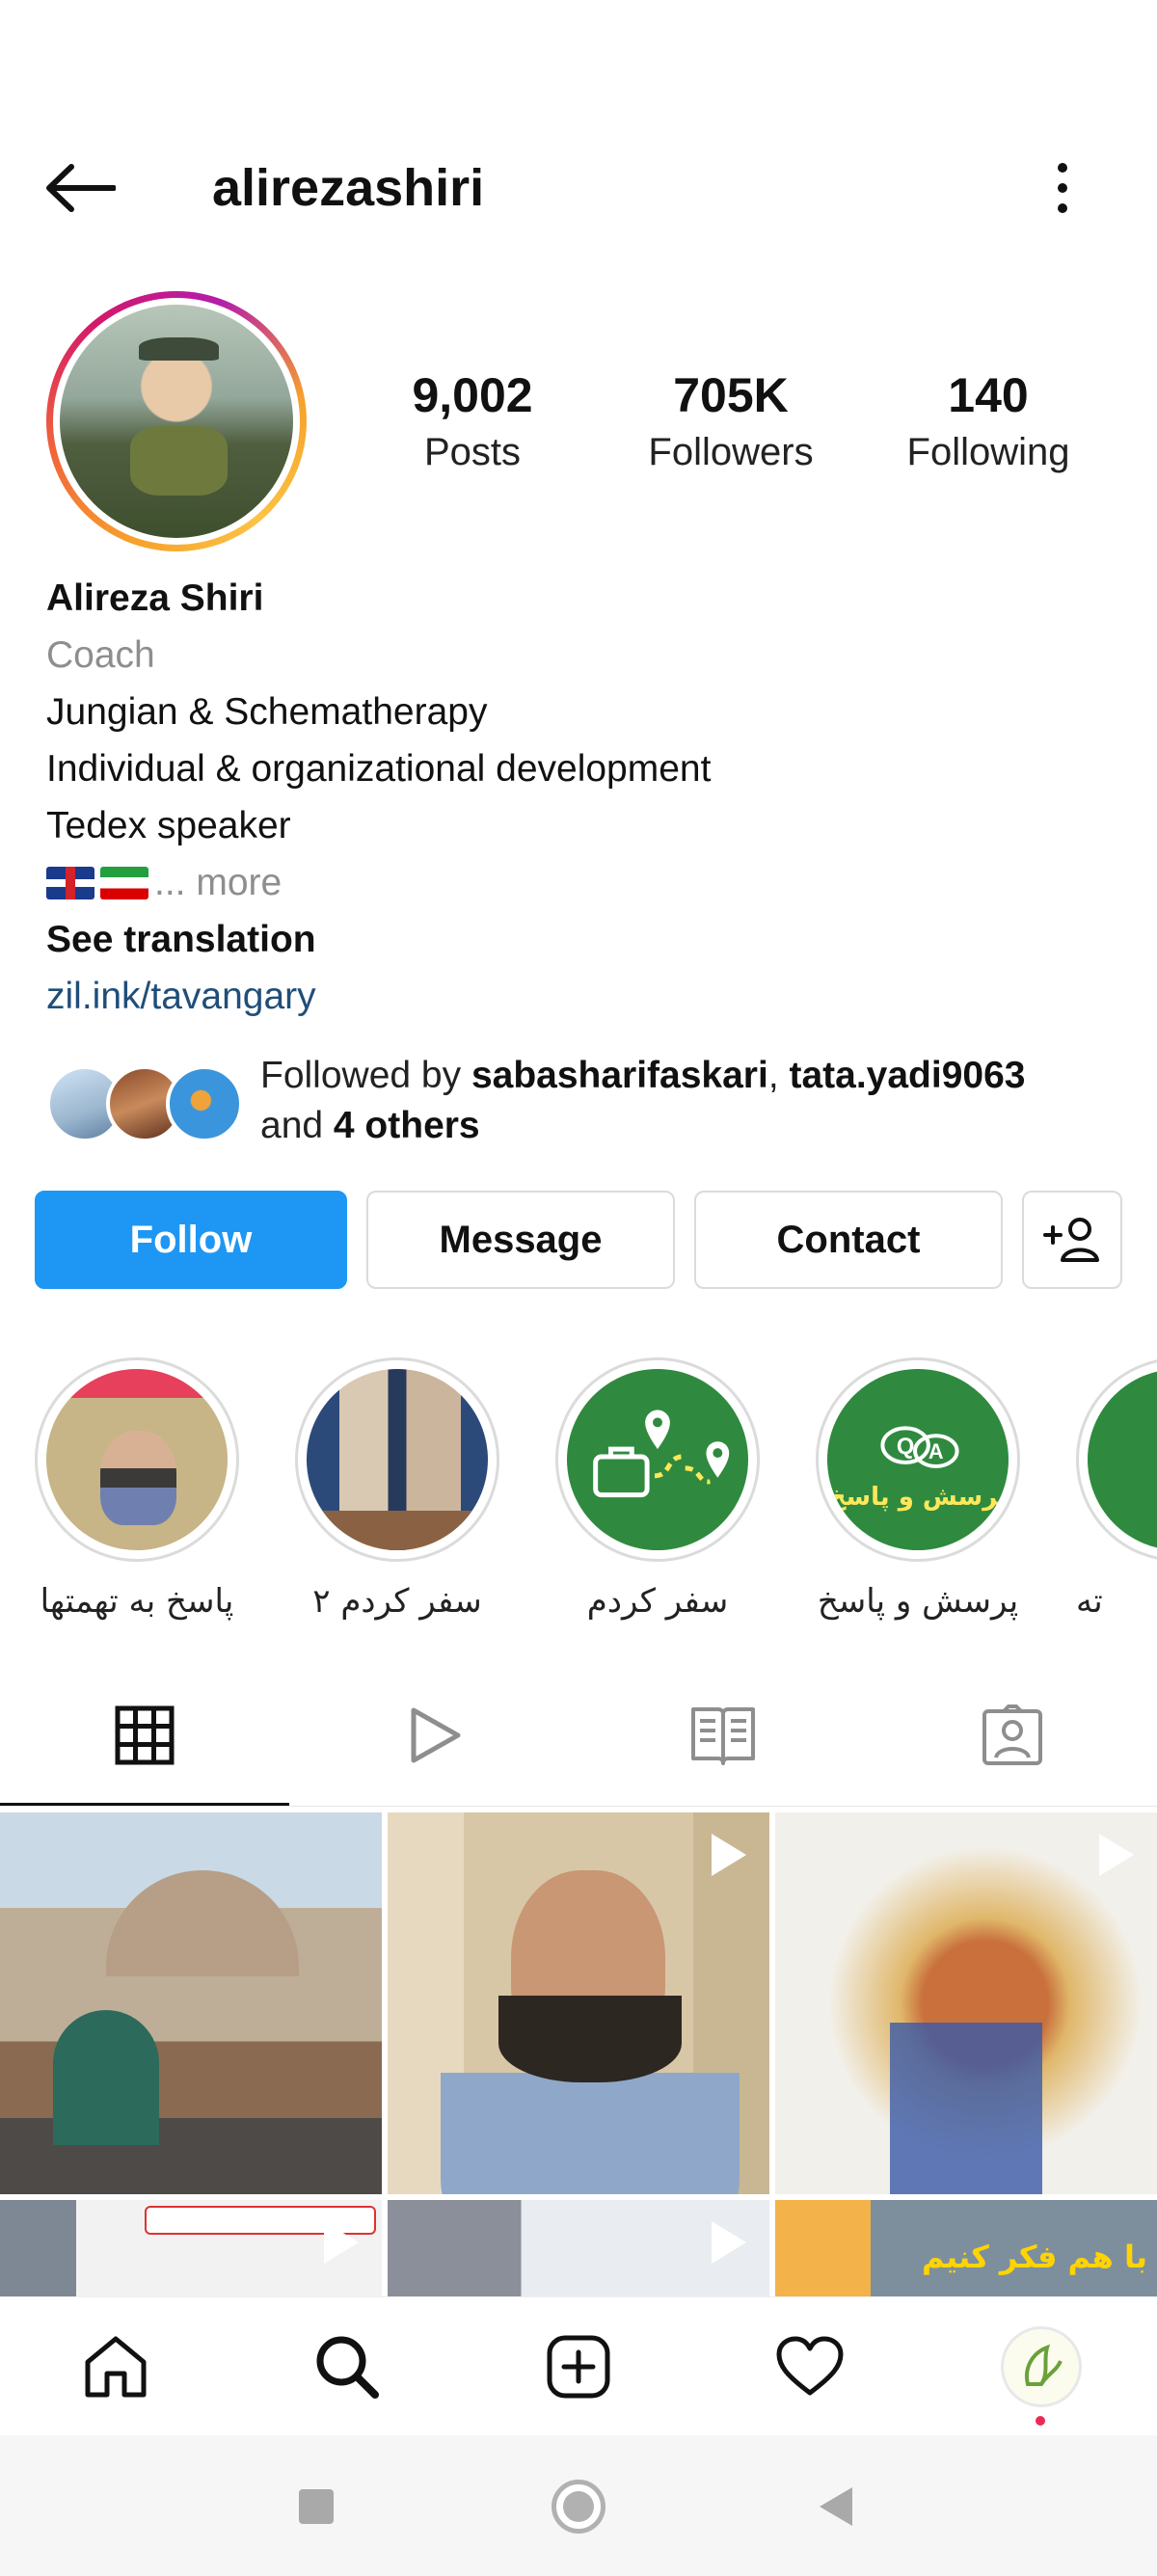  Describe the element at coordinates (520, 1240) in the screenshot. I see `message-button: Message` at that location.